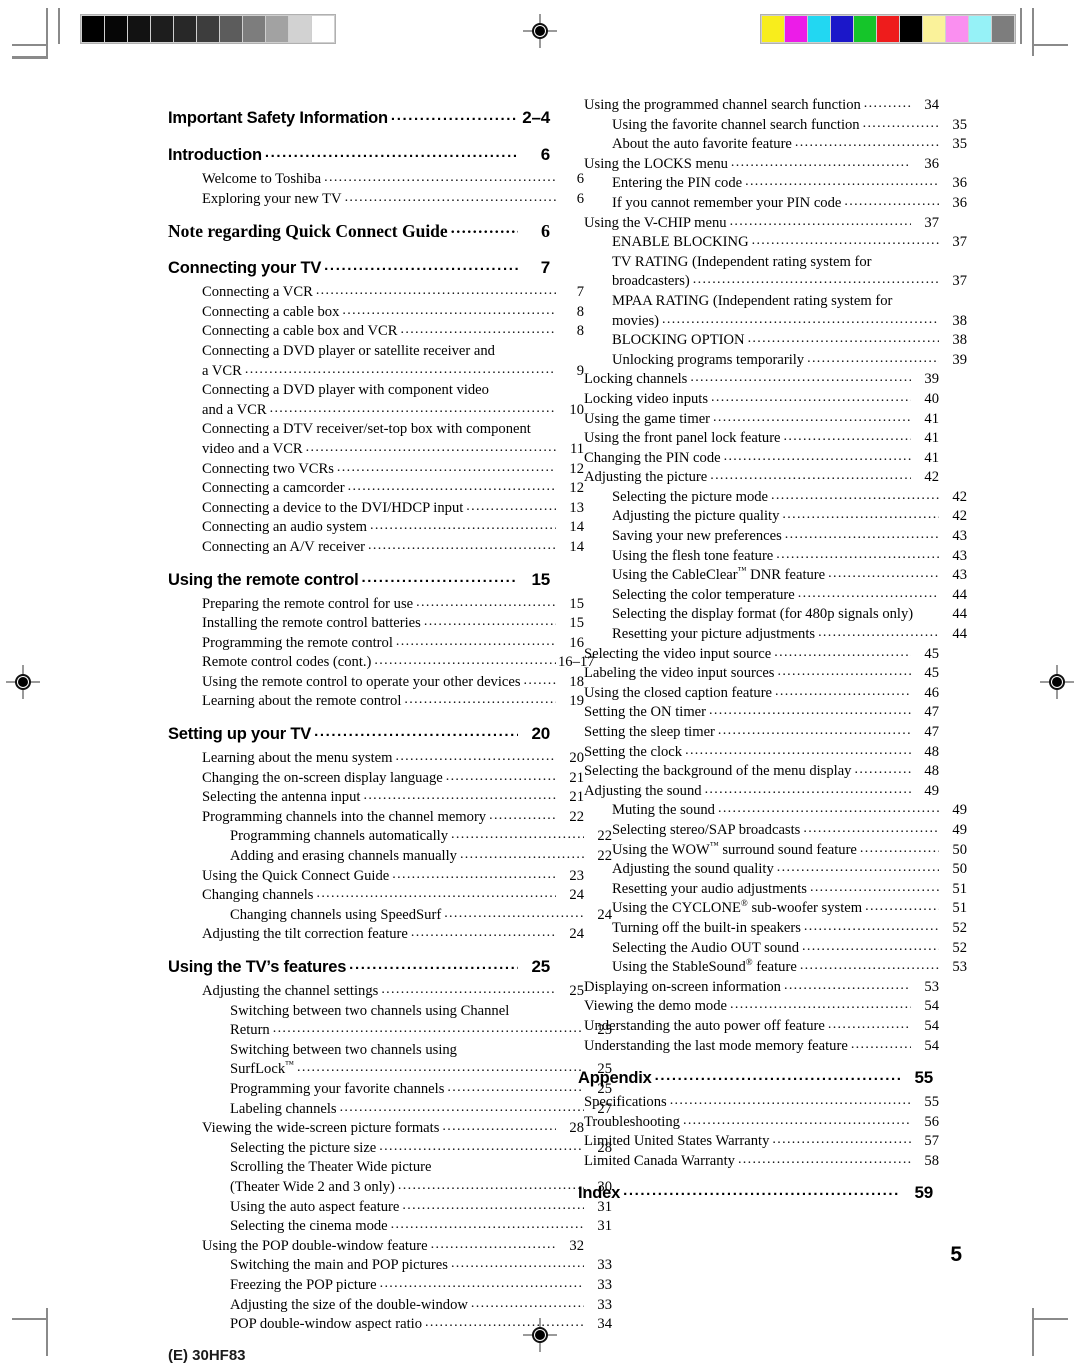 The width and height of the screenshot is (1080, 1364). Describe the element at coordinates (923, 1193) in the screenshot. I see `toc-entry-page-number: 59` at that location.